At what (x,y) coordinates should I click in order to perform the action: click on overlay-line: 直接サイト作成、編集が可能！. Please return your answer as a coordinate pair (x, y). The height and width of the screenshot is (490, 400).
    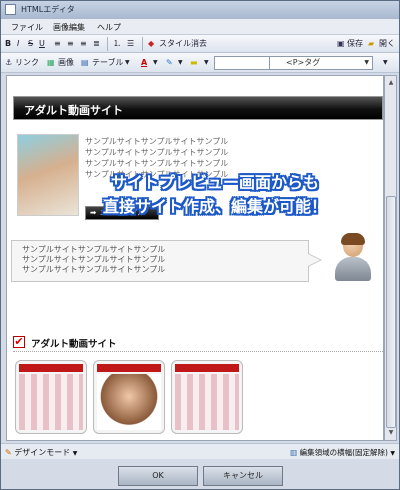
    Looking at the image, I should click on (214, 206).